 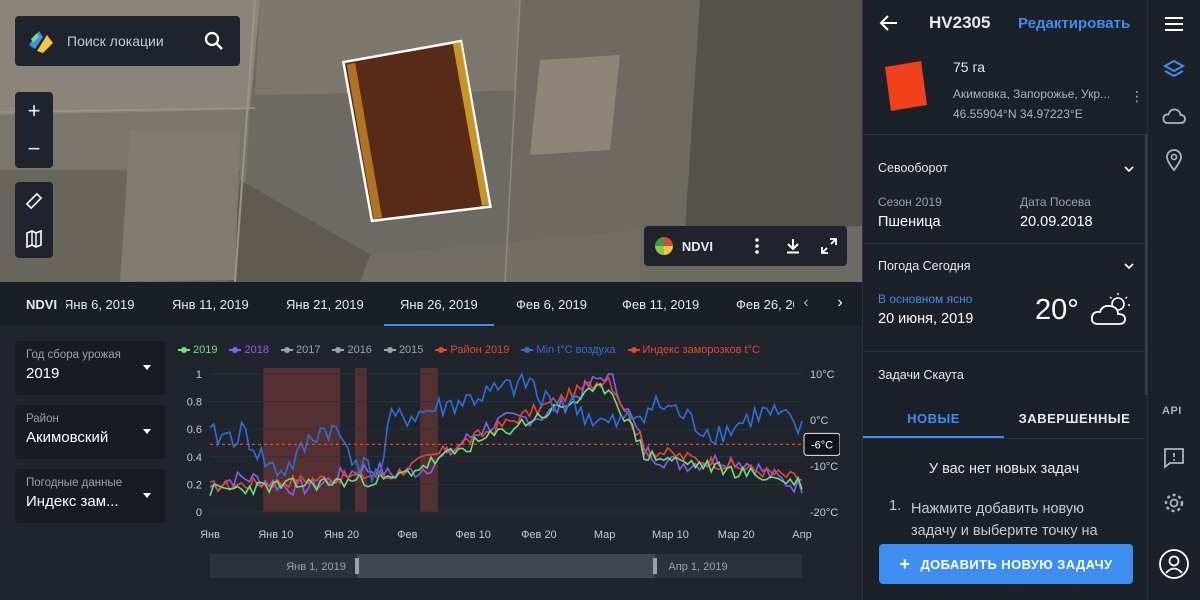 What do you see at coordinates (1018, 114) in the screenshot?
I see `field-coordinates: 46.55904°N 34.97223°E` at bounding box center [1018, 114].